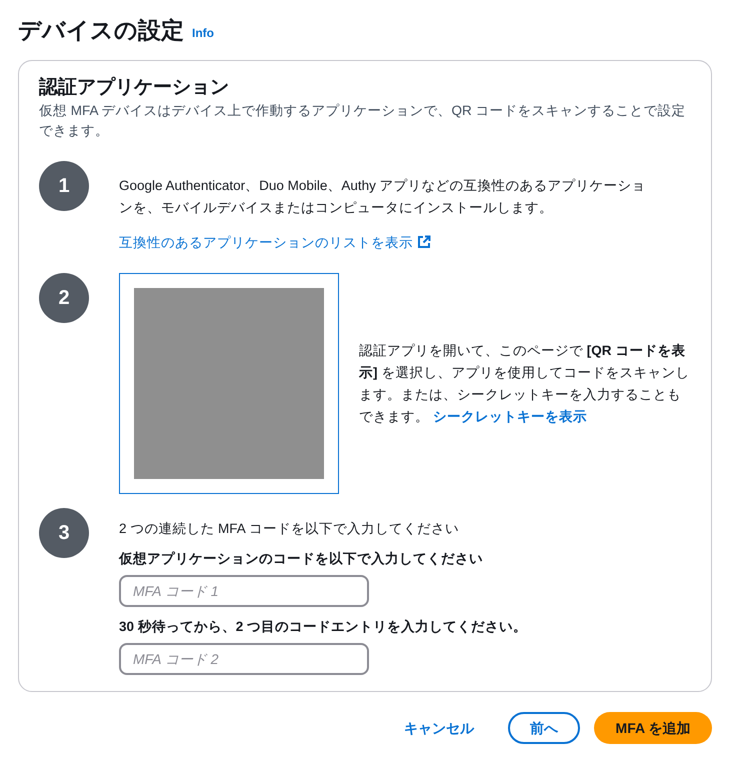 This screenshot has height=772, width=730. What do you see at coordinates (64, 298) in the screenshot?
I see `step-number: 2` at bounding box center [64, 298].